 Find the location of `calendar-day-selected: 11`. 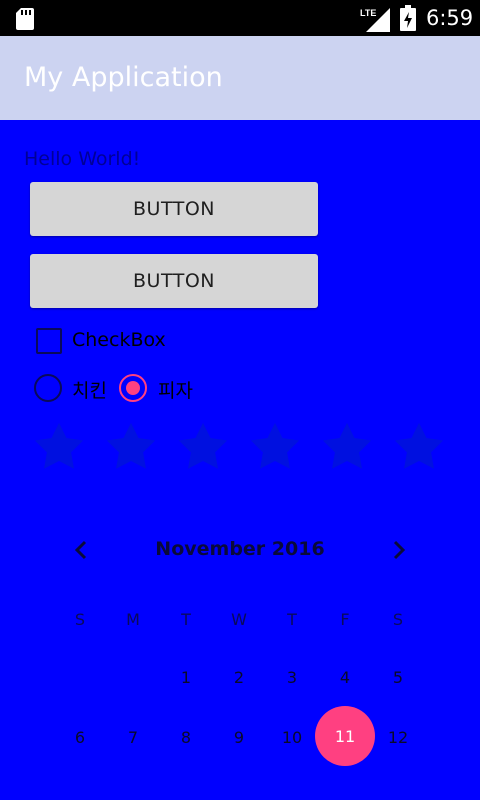

calendar-day-selected: 11 is located at coordinates (345, 736).